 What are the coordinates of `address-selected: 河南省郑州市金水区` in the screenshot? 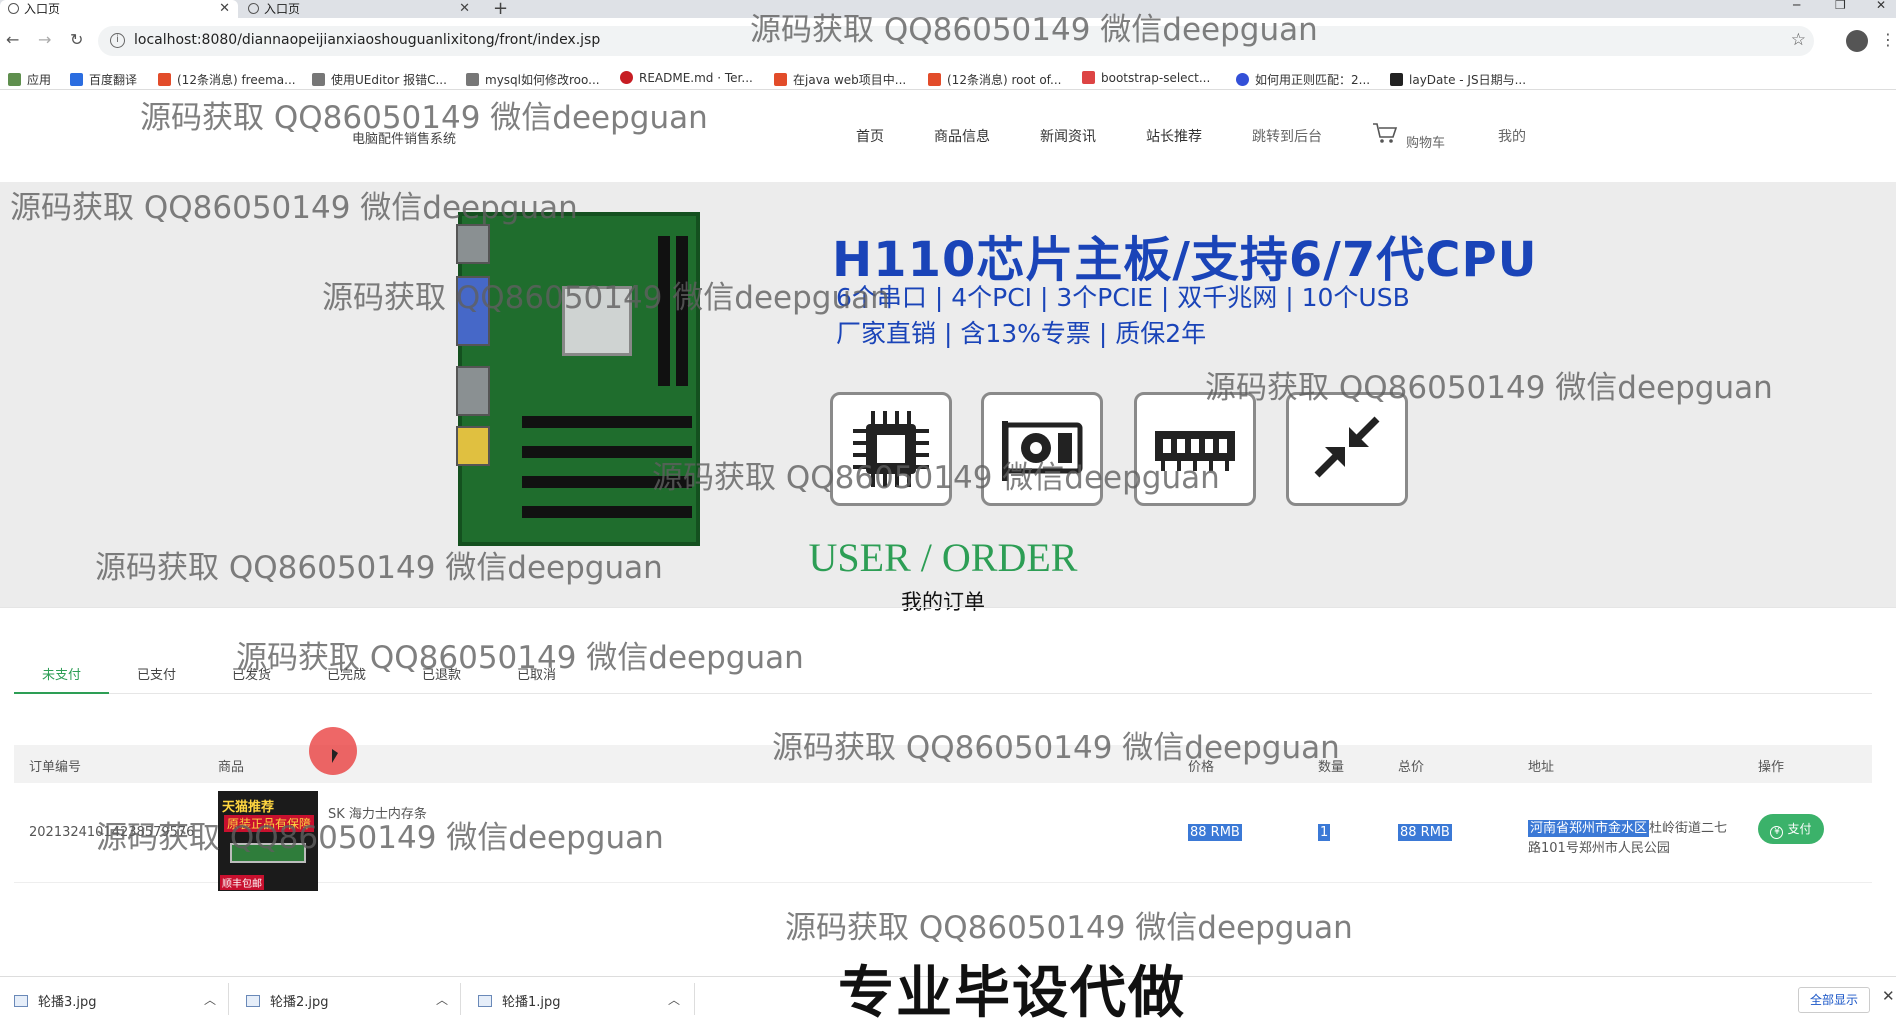 It's located at (1589, 828).